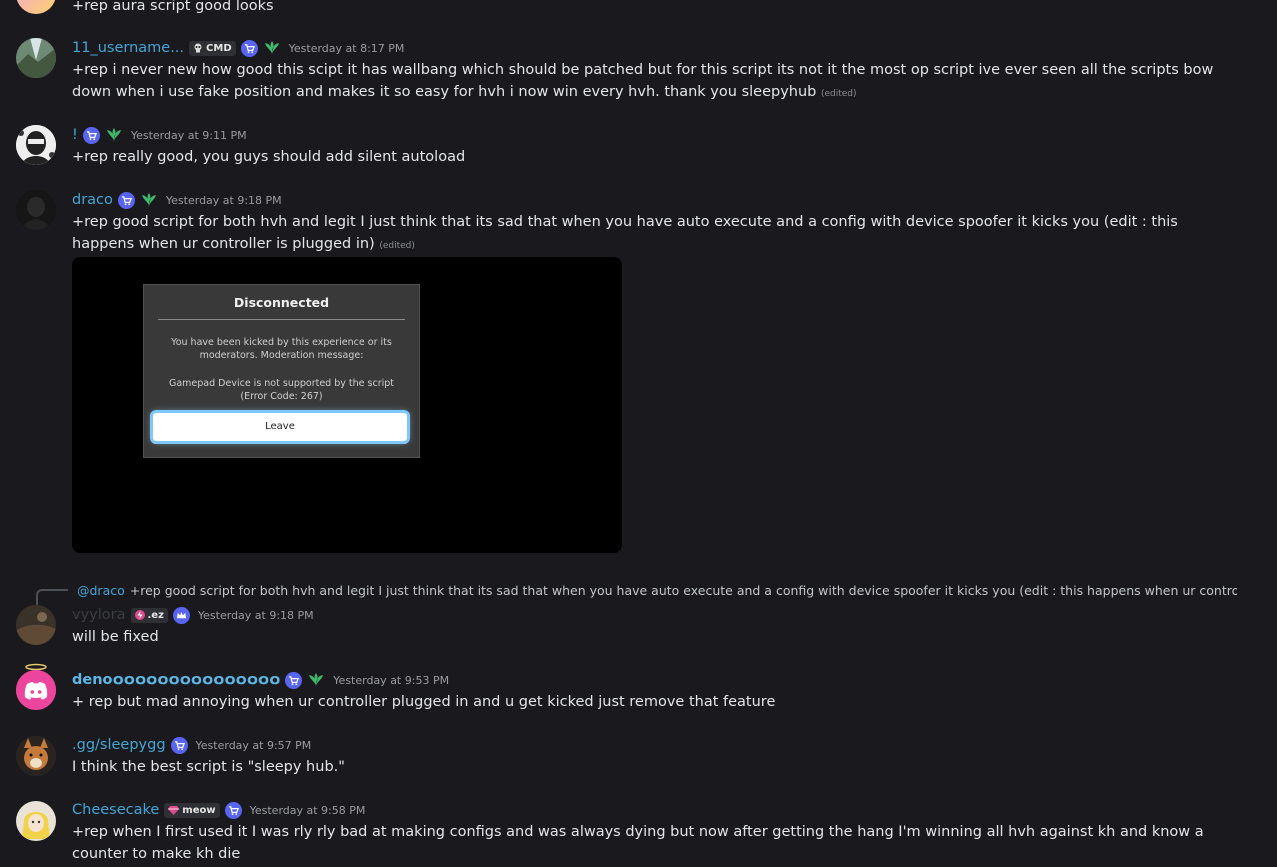  Describe the element at coordinates (101, 590) in the screenshot. I see `reply-username: @draco` at that location.